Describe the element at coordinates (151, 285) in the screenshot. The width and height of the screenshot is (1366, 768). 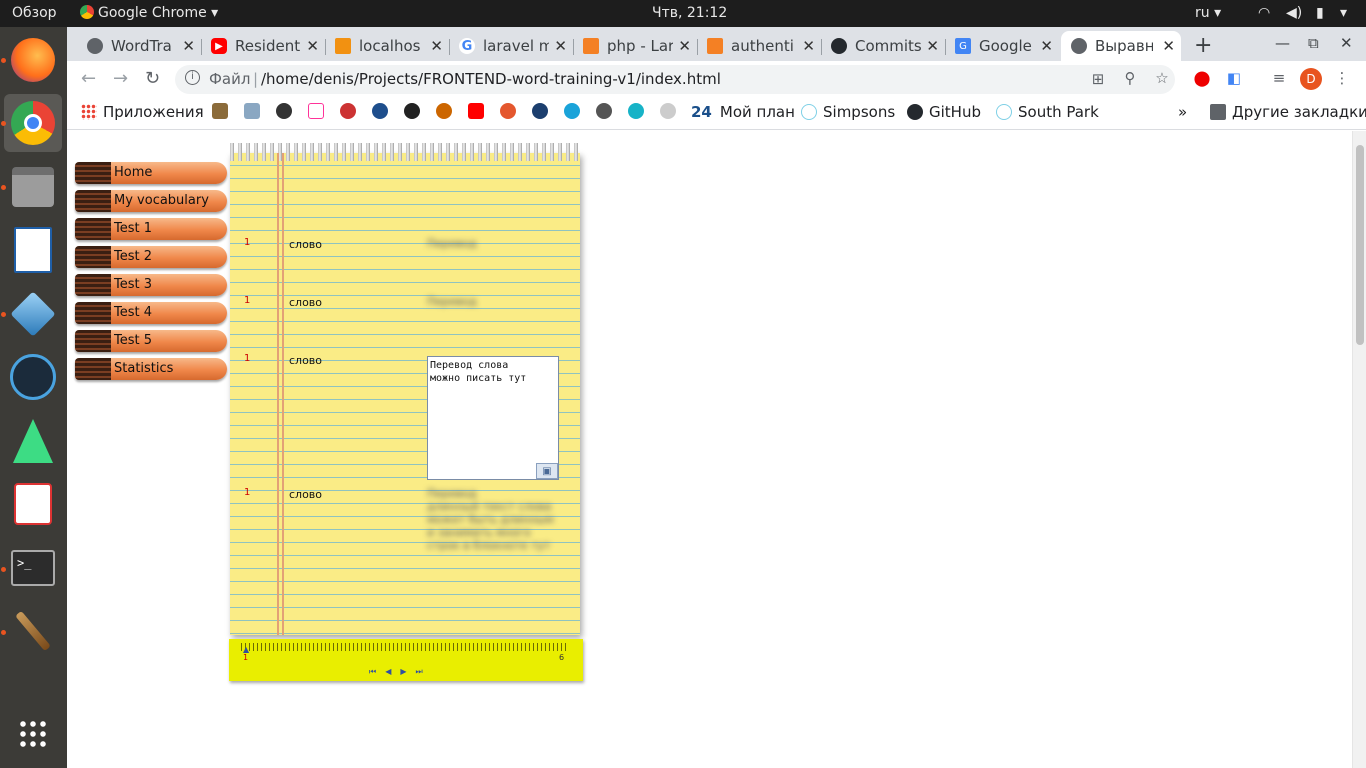
I see `menu-test-3: Test 3` at that location.